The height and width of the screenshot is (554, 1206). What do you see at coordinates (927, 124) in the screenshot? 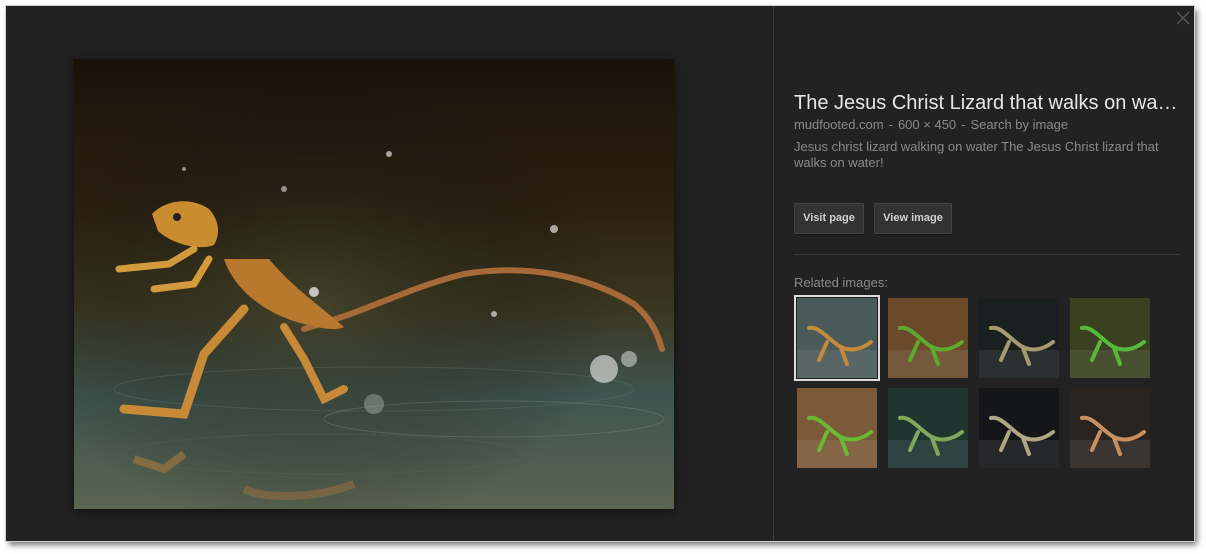
I see `image-dimensions: 600 × 450` at bounding box center [927, 124].